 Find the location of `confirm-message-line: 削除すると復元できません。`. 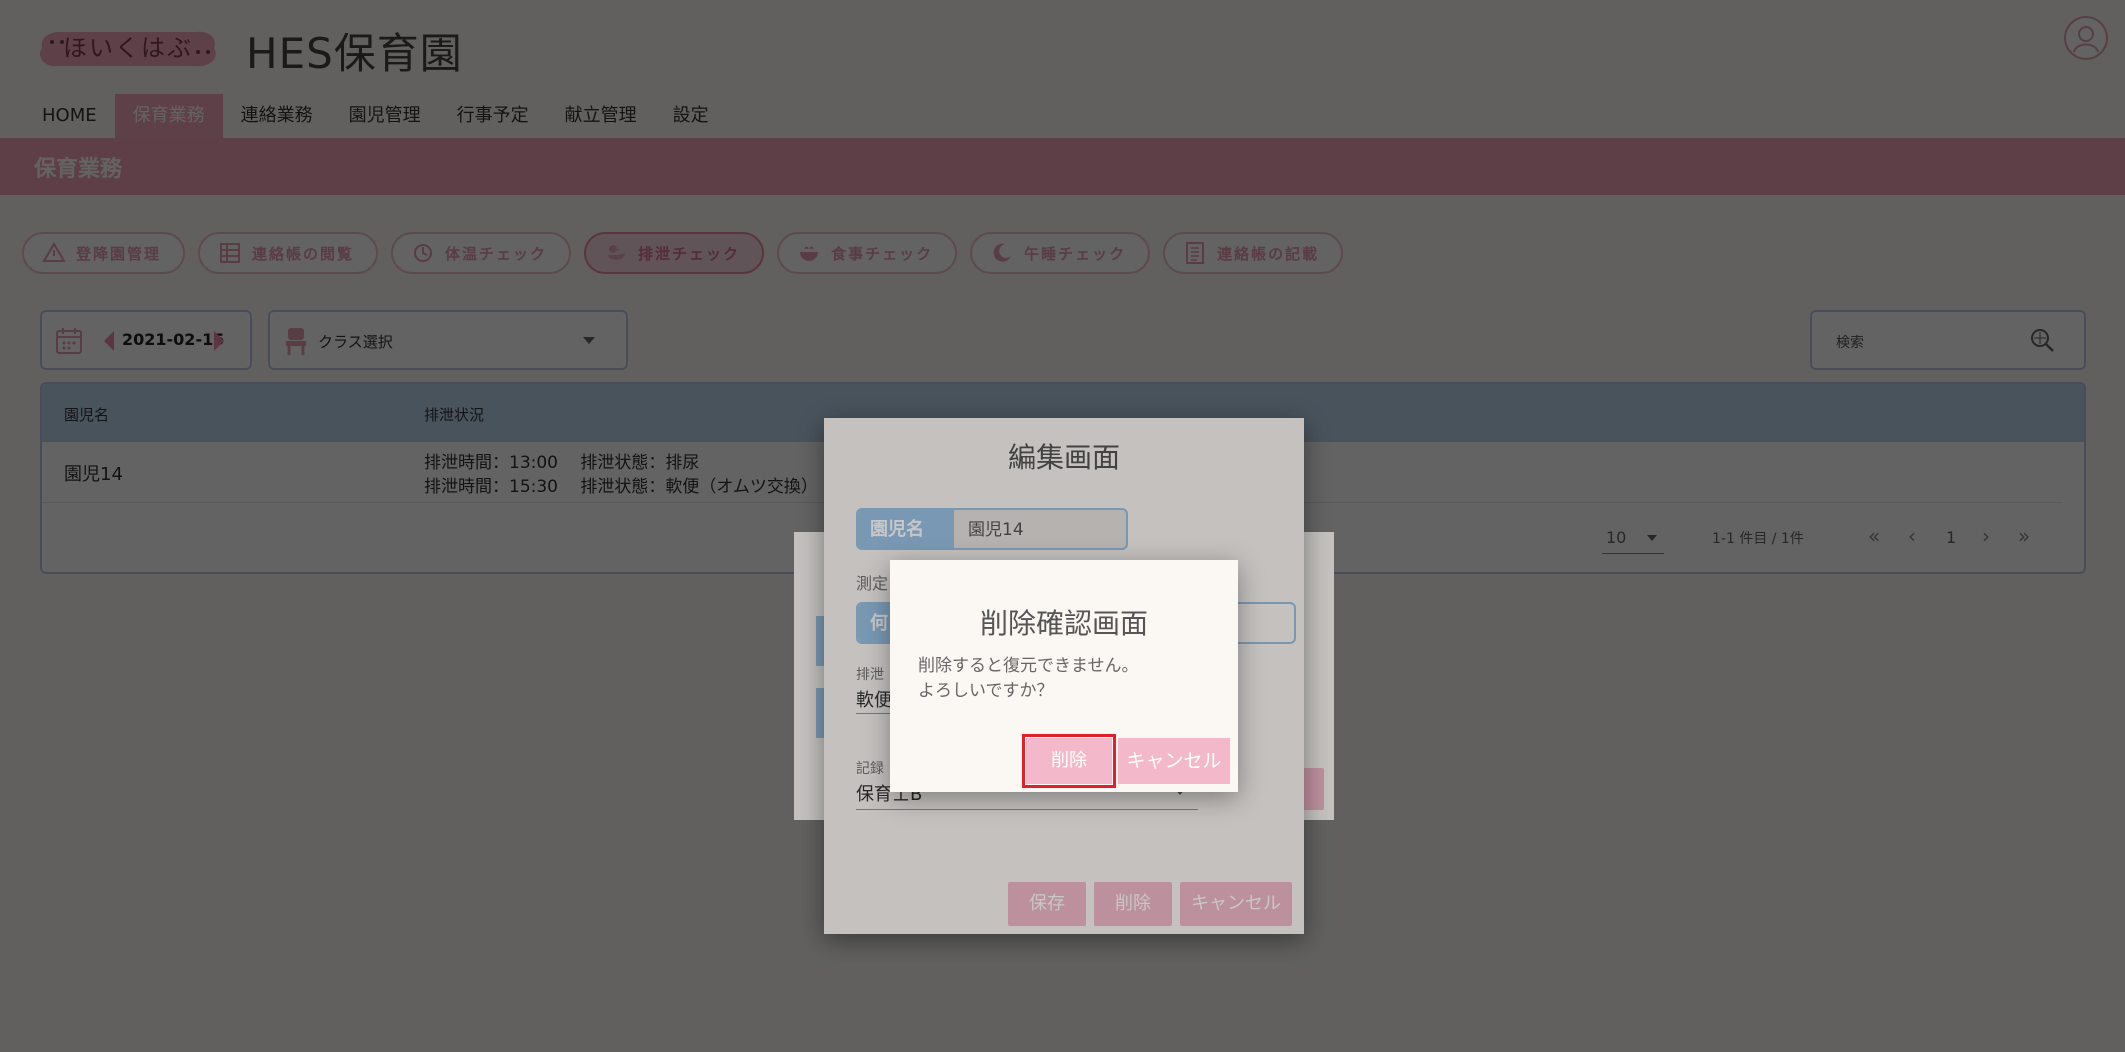

confirm-message-line: 削除すると復元できません。 is located at coordinates (1028, 666).